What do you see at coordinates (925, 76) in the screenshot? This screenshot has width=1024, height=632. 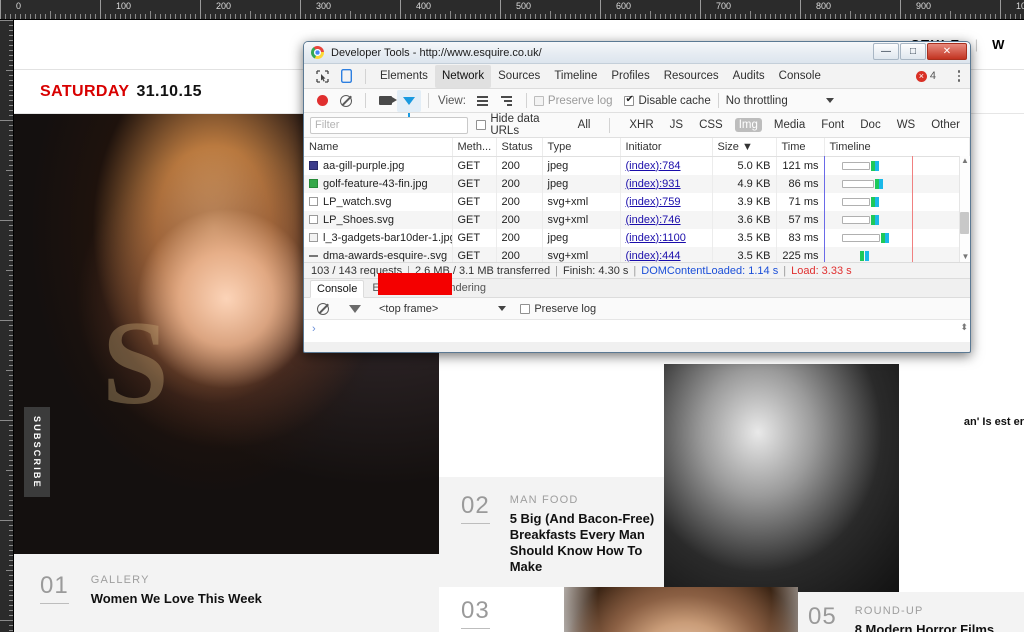 I see `error-counter: × 4` at bounding box center [925, 76].